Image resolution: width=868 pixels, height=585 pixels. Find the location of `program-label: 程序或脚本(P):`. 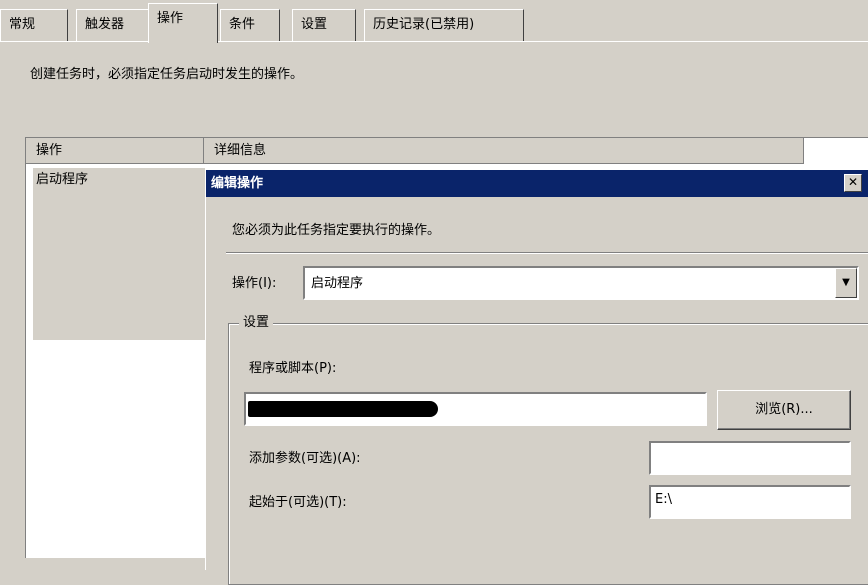

program-label: 程序或脚本(P): is located at coordinates (293, 368).